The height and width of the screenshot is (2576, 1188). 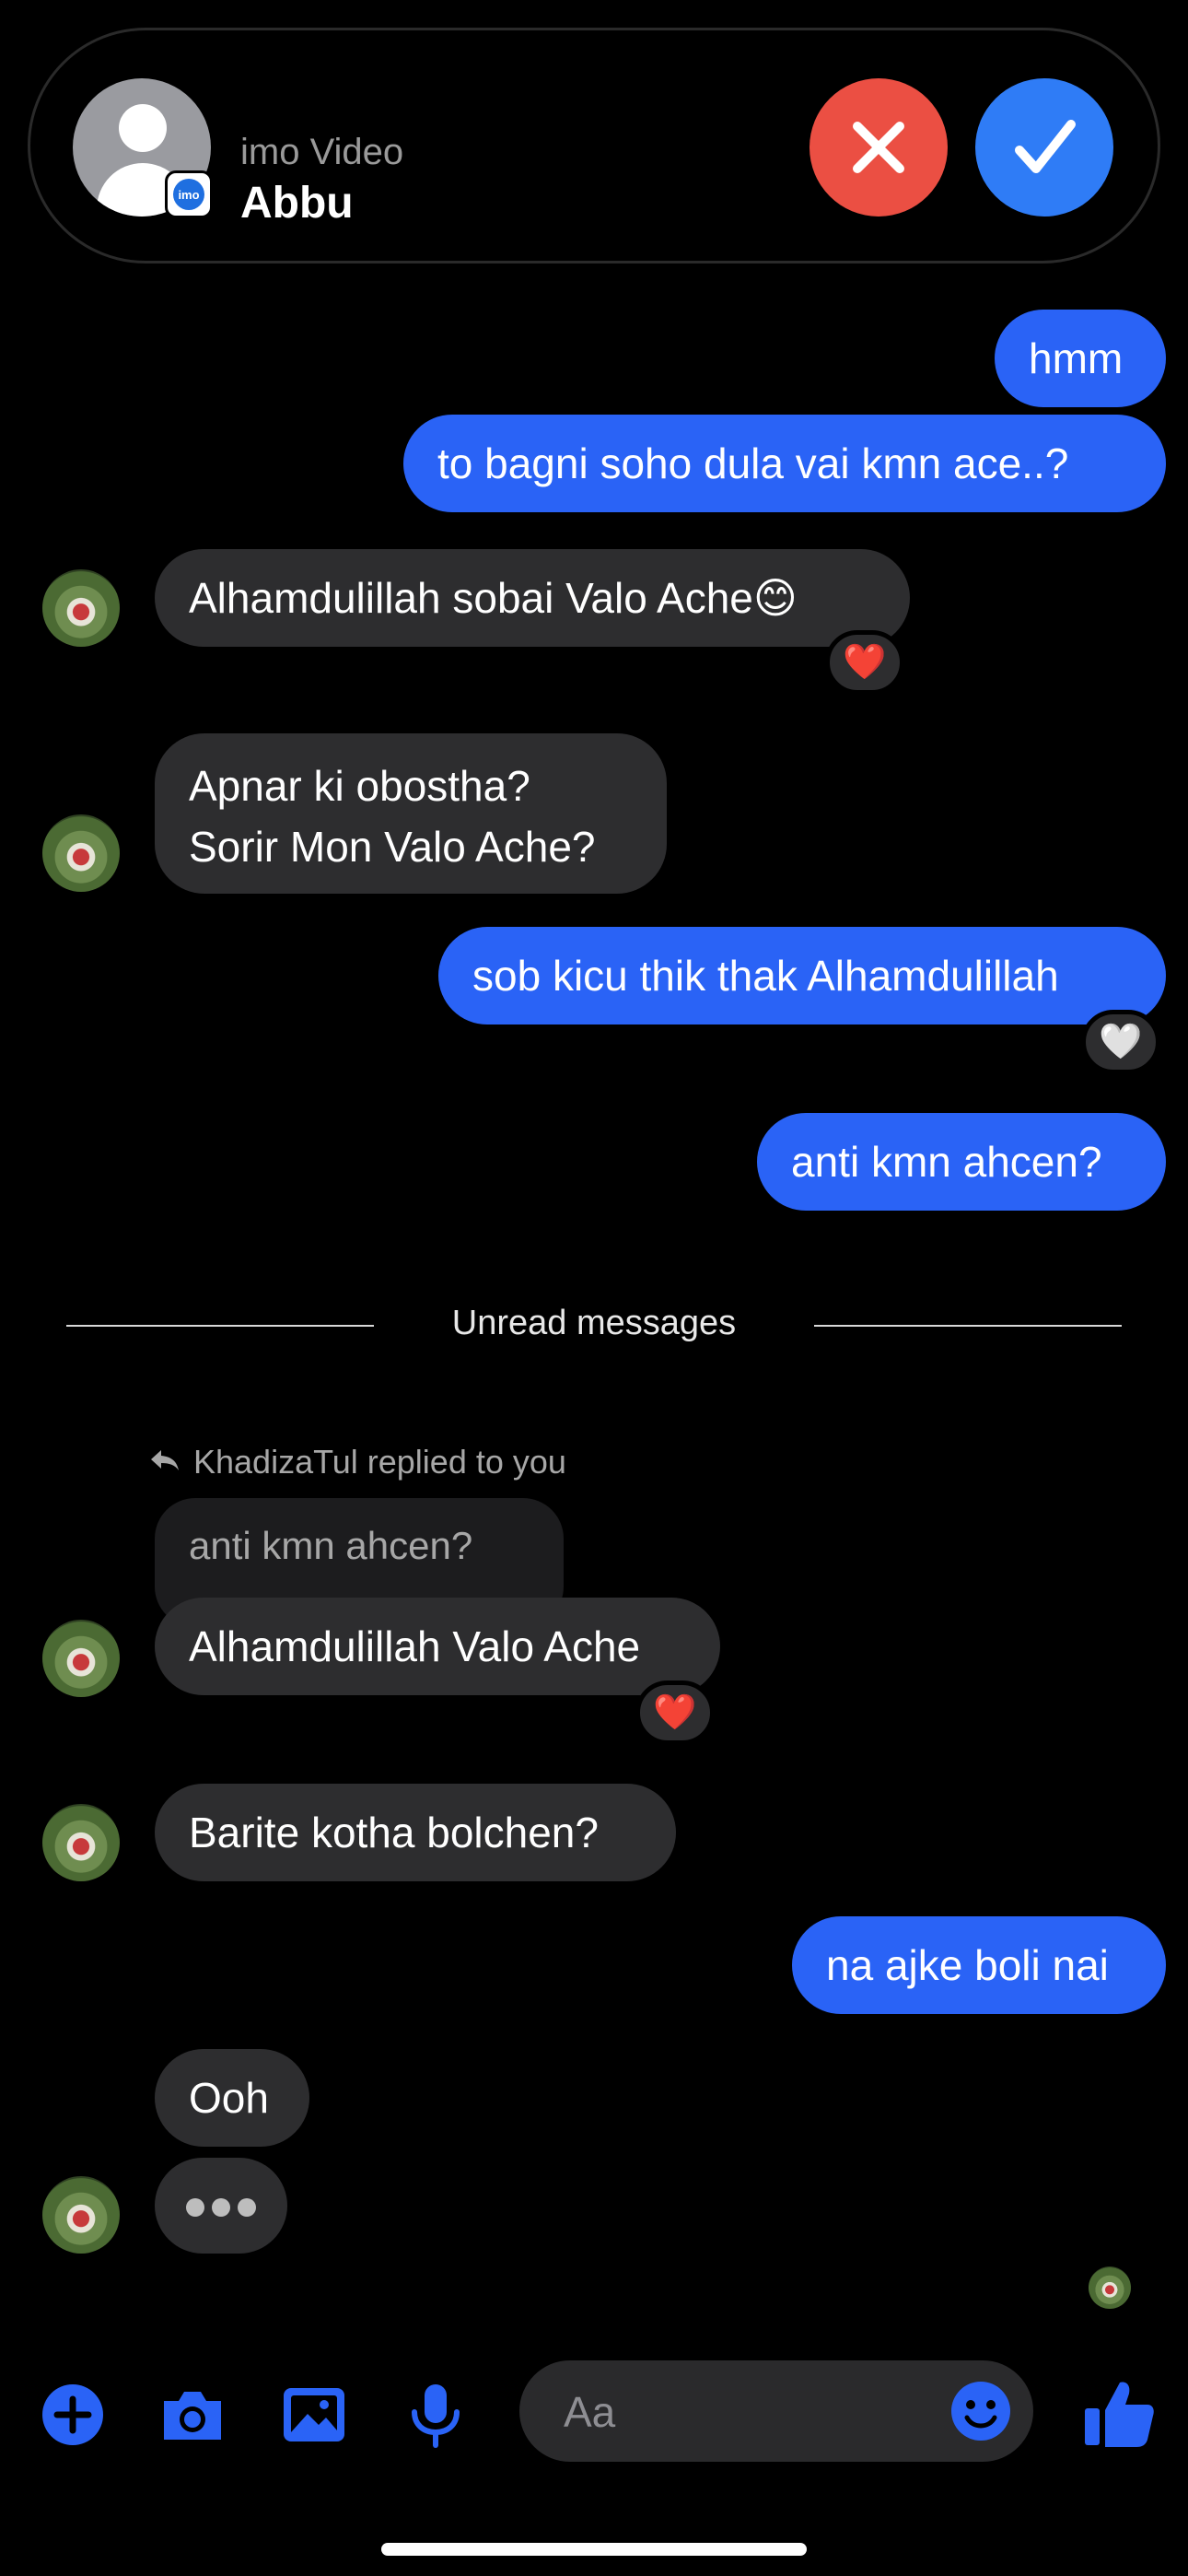 I want to click on close-icon, so click(x=878, y=147).